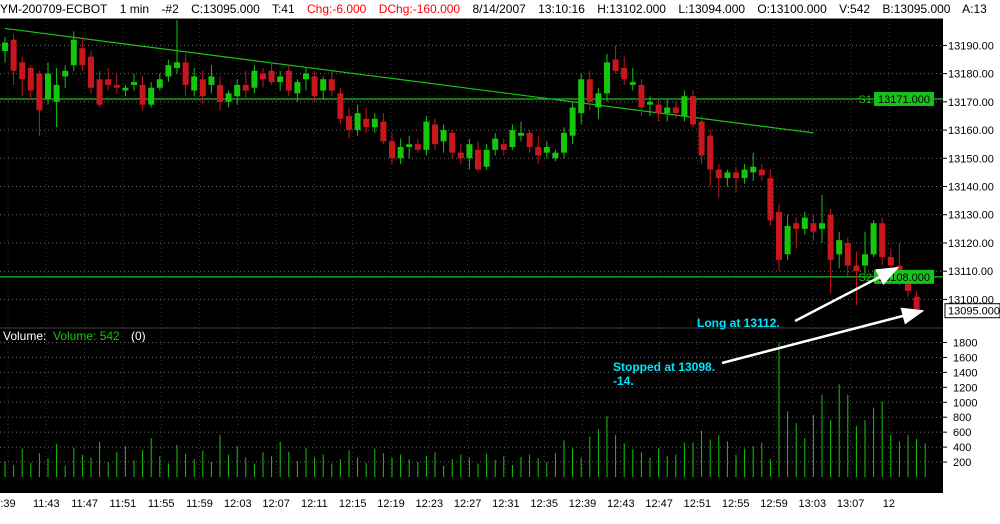 The image size is (1000, 524). What do you see at coordinates (84, 504) in the screenshot?
I see `time-tick-label: 11:47` at bounding box center [84, 504].